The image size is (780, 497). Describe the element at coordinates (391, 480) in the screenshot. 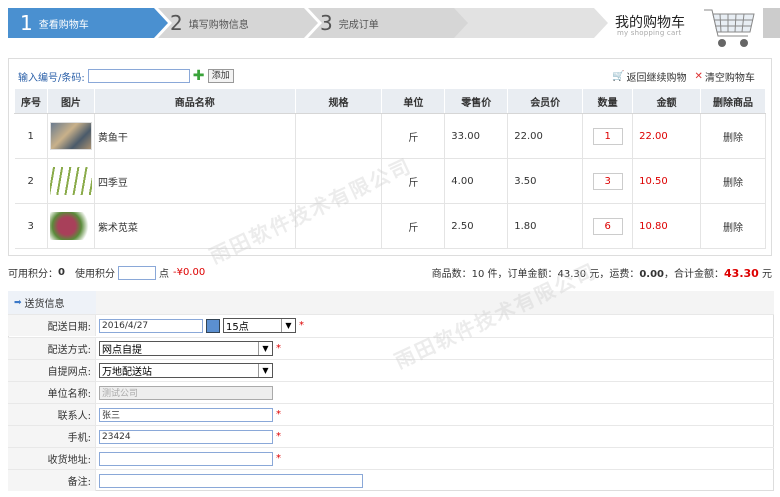

I see `note-row: 备注:` at that location.